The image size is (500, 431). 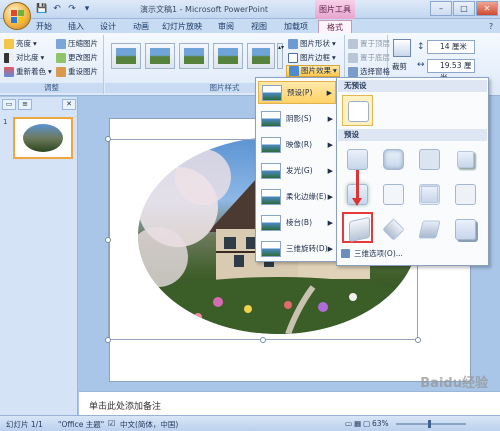 What do you see at coordinates (441, 8) in the screenshot?
I see `minimize-button: –` at bounding box center [441, 8].